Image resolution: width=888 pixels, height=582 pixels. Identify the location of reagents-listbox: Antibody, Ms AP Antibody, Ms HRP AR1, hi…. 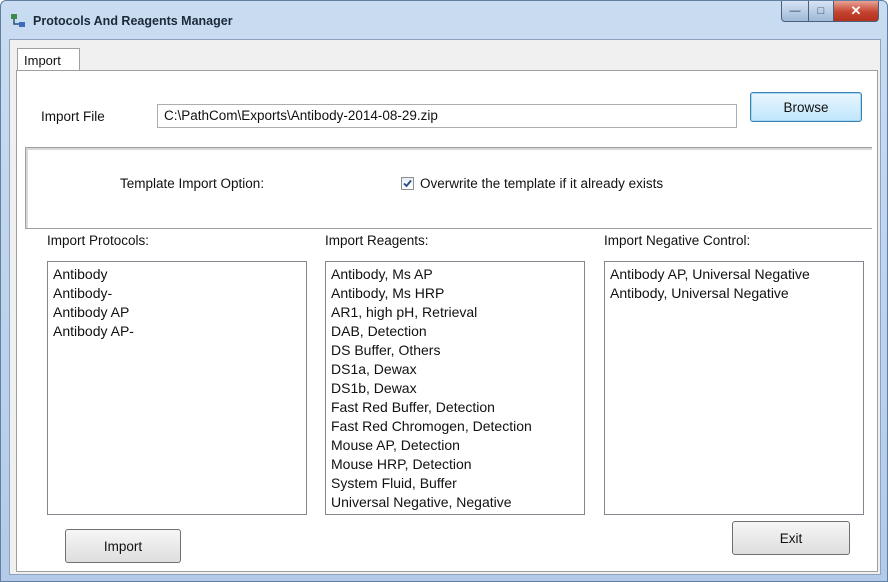
(455, 388).